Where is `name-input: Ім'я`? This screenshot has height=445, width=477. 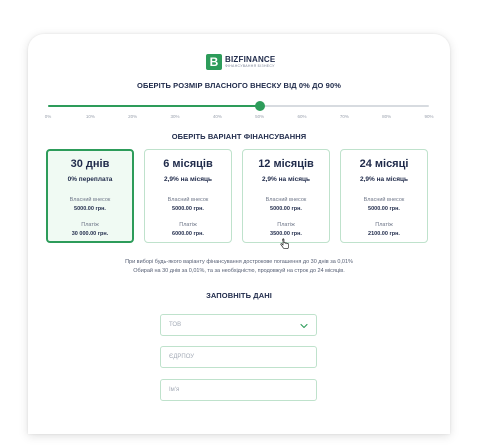
name-input: Ім'я is located at coordinates (238, 390).